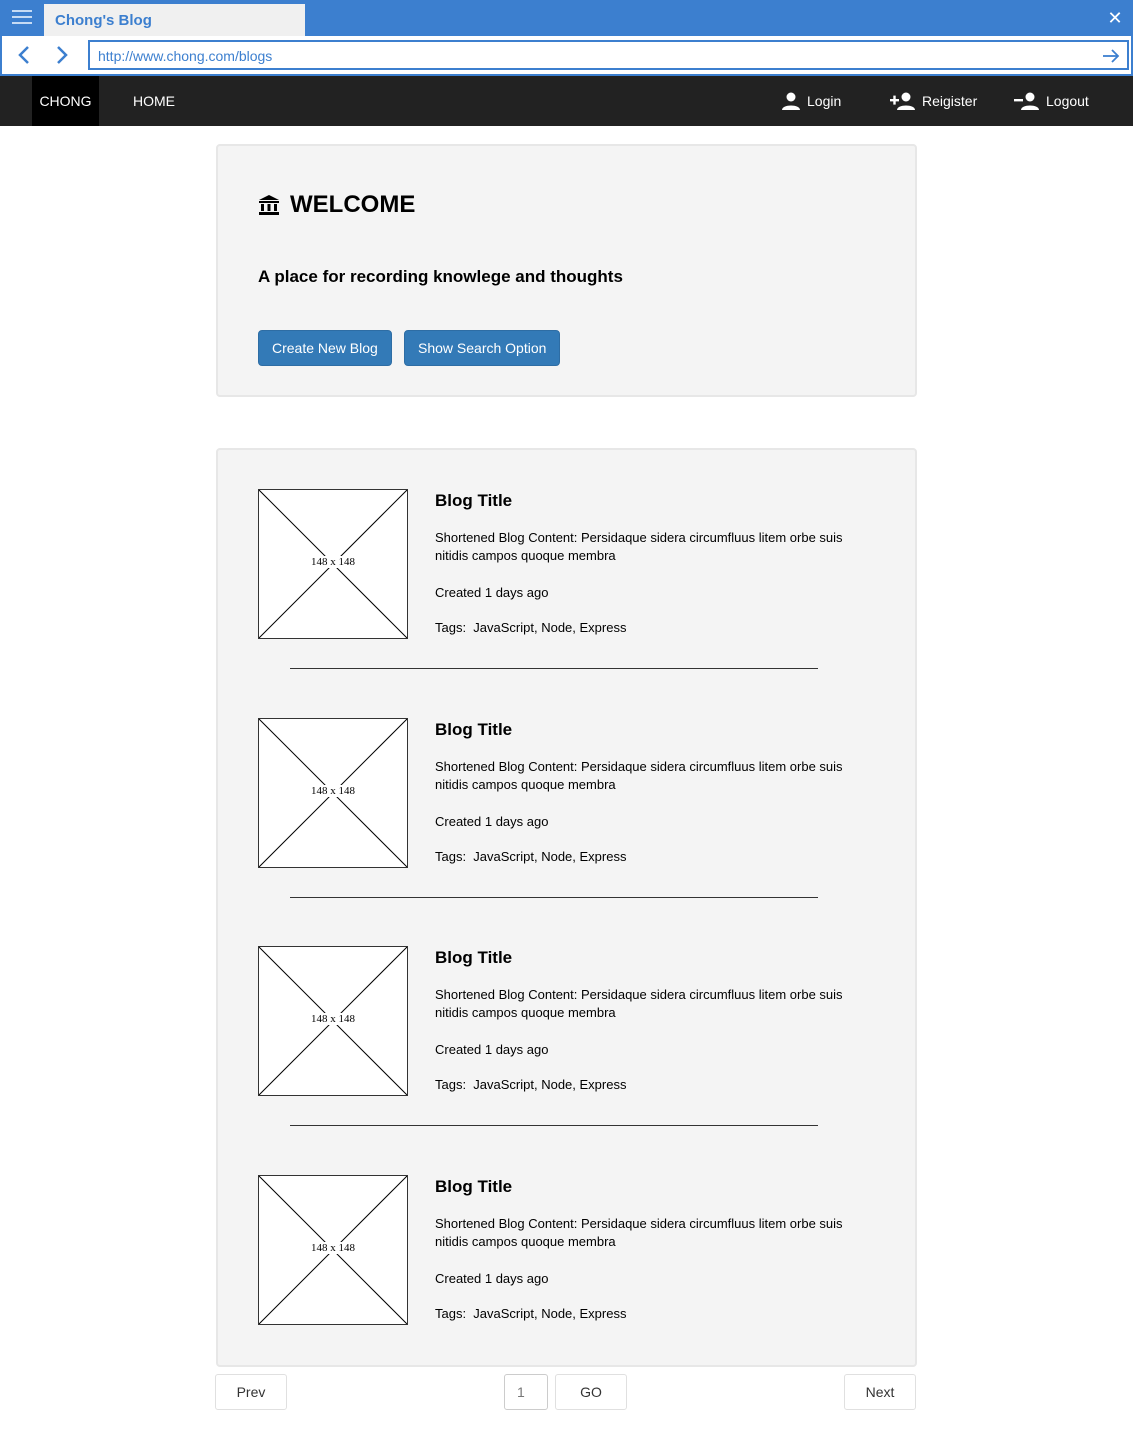 The width and height of the screenshot is (1133, 1456). Describe the element at coordinates (325, 348) in the screenshot. I see `create-blog-button: Create New Blog` at that location.